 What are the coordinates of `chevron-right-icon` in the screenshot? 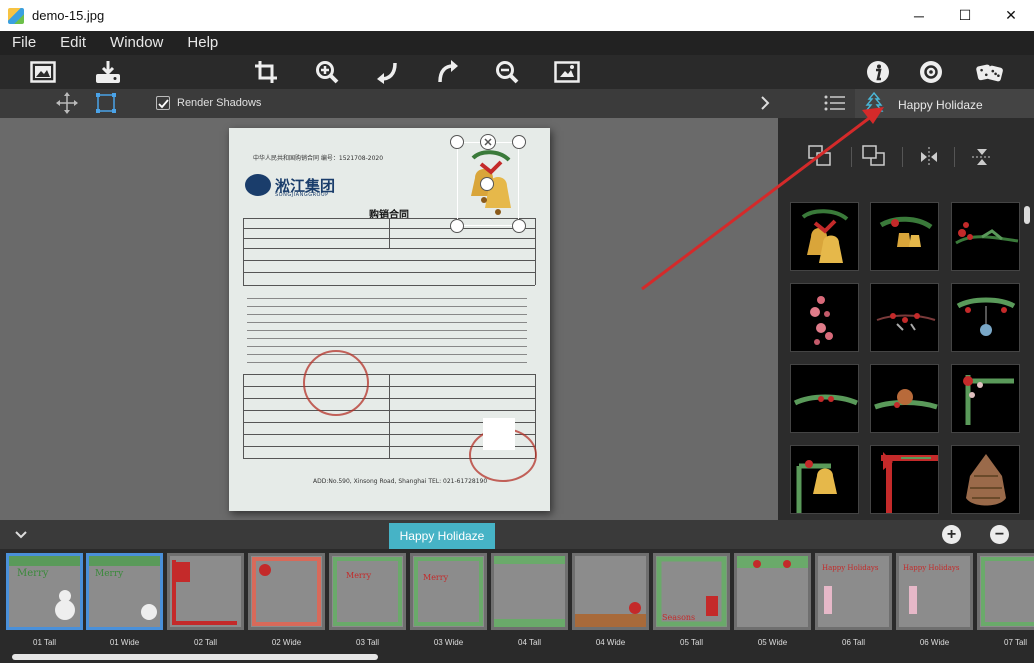 It's located at (765, 103).